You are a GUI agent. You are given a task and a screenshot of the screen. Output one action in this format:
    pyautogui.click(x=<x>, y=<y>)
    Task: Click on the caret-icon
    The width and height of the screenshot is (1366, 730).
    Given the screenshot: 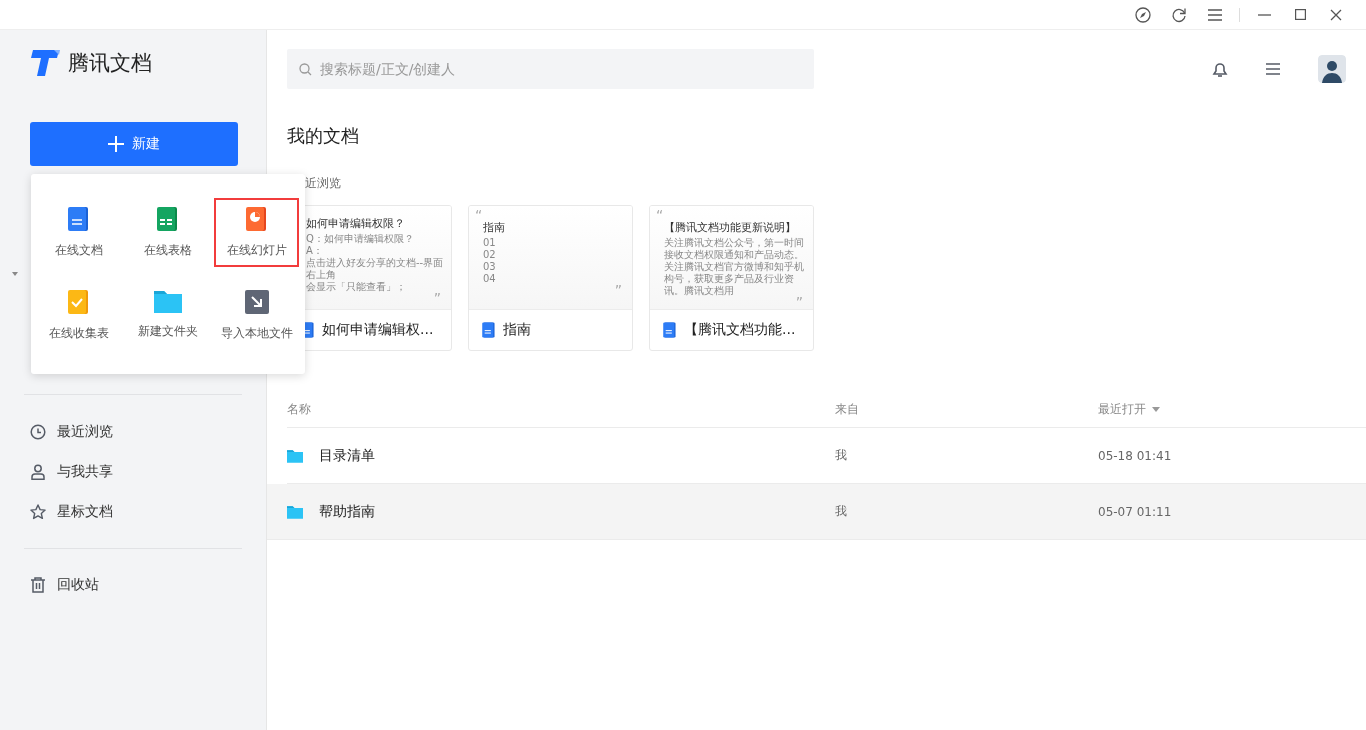 What is the action you would take?
    pyautogui.click(x=15, y=274)
    